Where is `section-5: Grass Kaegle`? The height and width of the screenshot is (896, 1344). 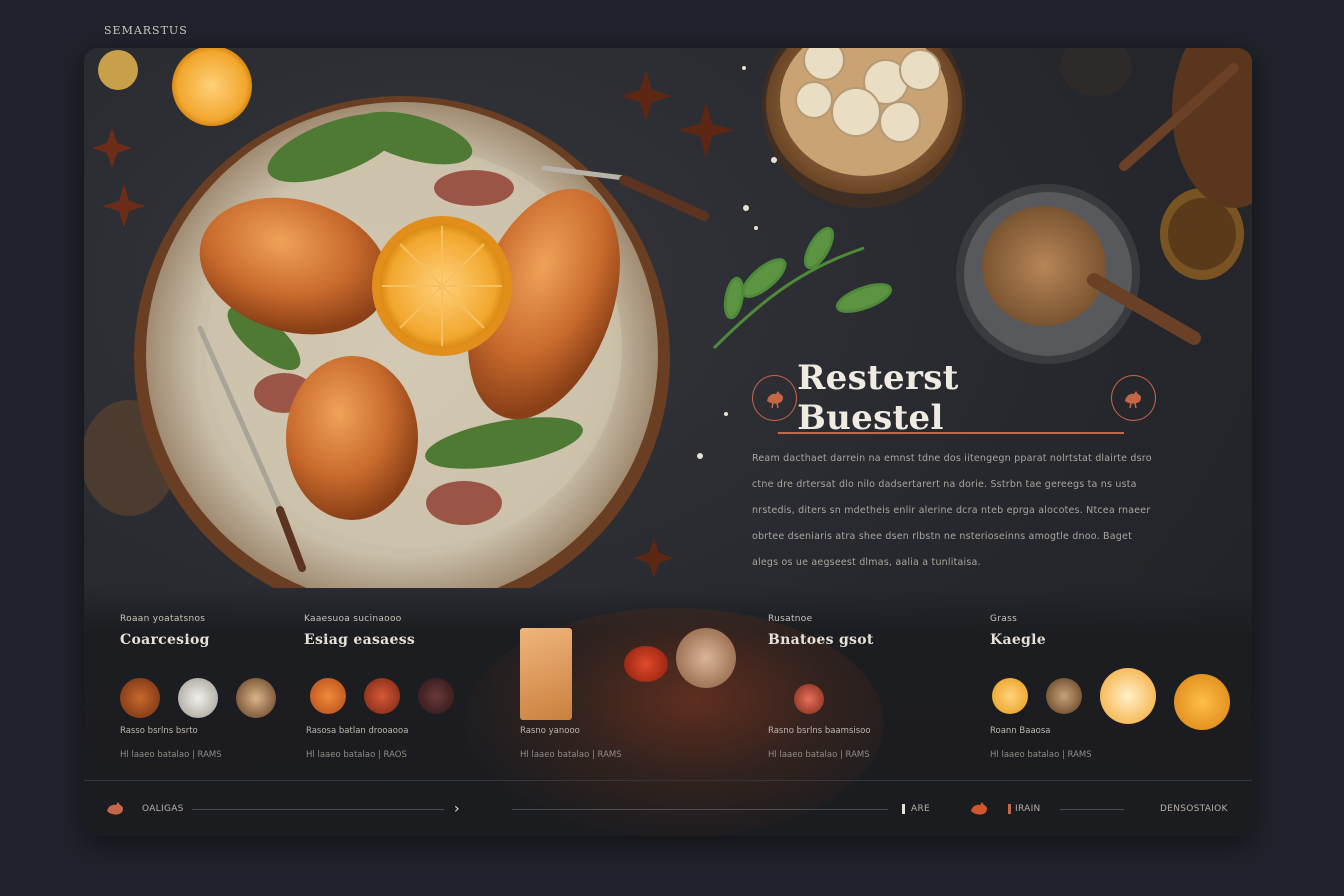 section-5: Grass Kaegle is located at coordinates (1080, 631).